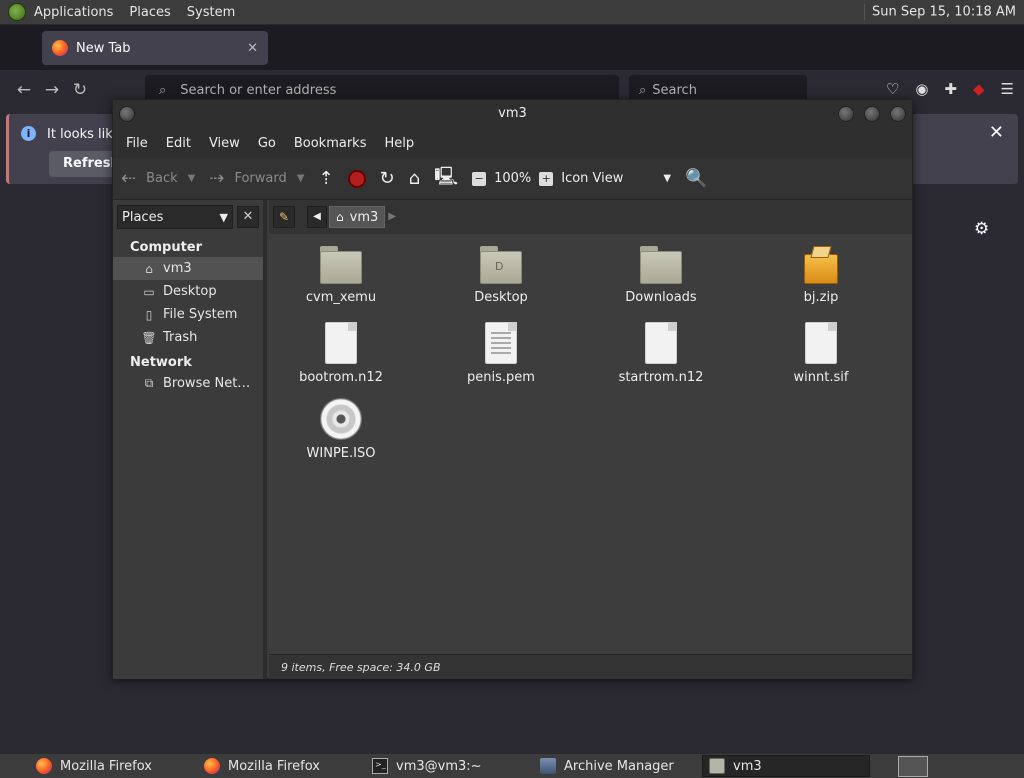  Describe the element at coordinates (155, 48) in the screenshot. I see `firefox-tab: New Tab ✕` at that location.